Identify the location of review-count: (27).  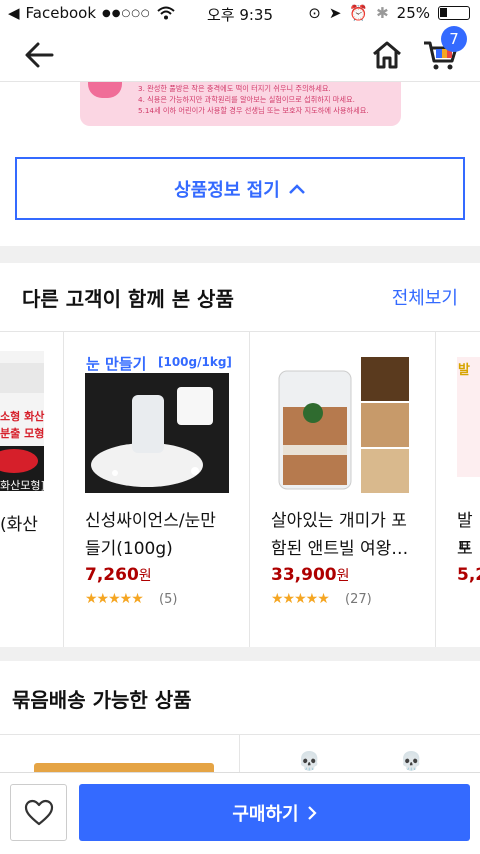
(358, 599).